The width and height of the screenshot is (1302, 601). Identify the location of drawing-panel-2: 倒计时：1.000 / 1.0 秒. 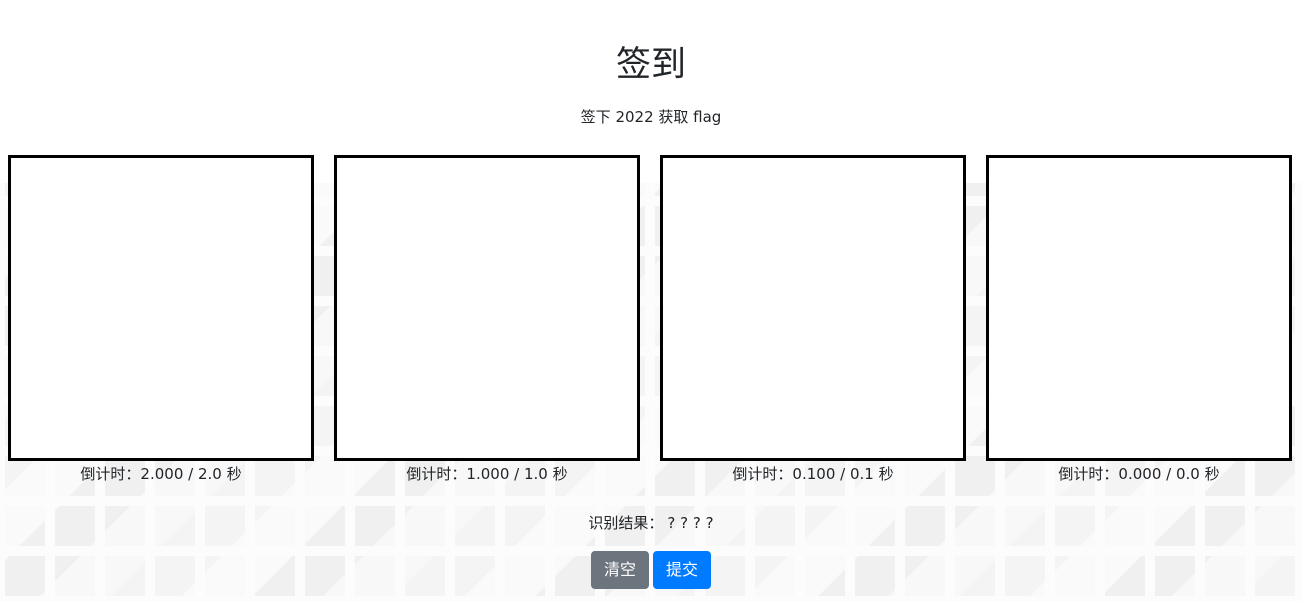
(487, 320).